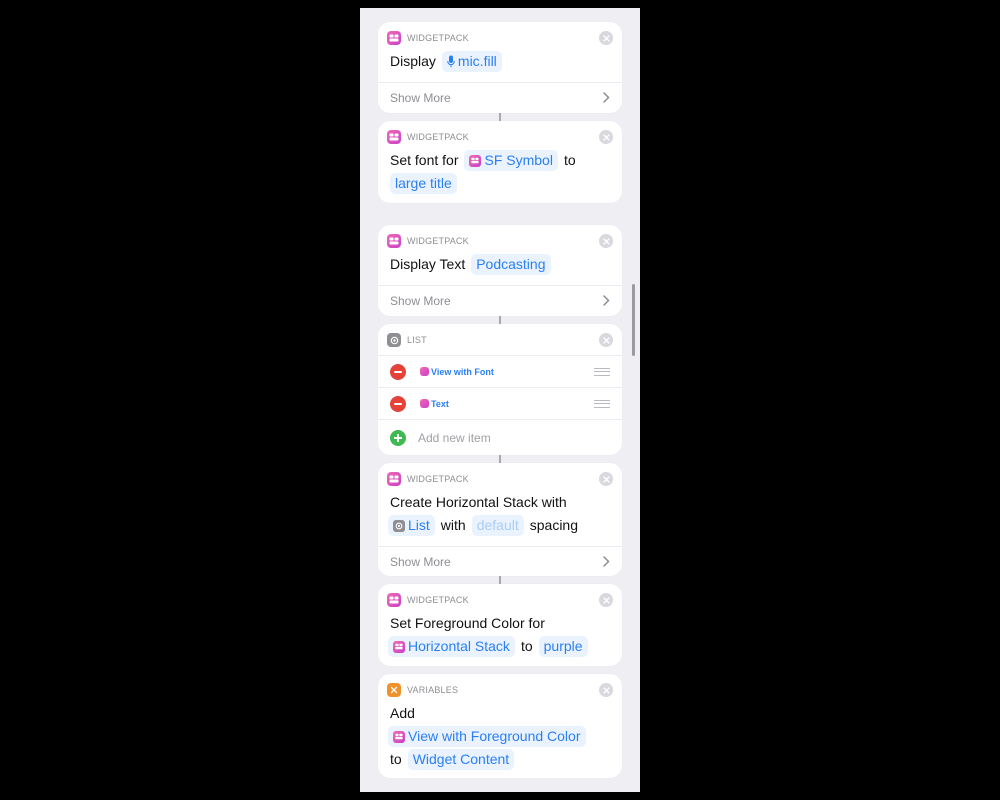  Describe the element at coordinates (462, 371) in the screenshot. I see `list-item-label: View with Font` at that location.